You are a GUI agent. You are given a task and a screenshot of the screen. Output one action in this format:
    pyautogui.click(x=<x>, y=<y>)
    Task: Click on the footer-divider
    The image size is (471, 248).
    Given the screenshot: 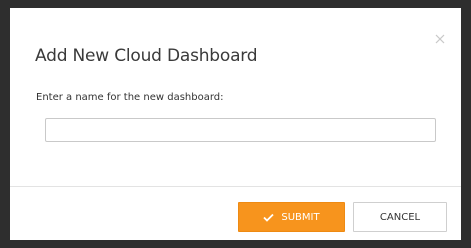 What is the action you would take?
    pyautogui.click(x=235, y=186)
    